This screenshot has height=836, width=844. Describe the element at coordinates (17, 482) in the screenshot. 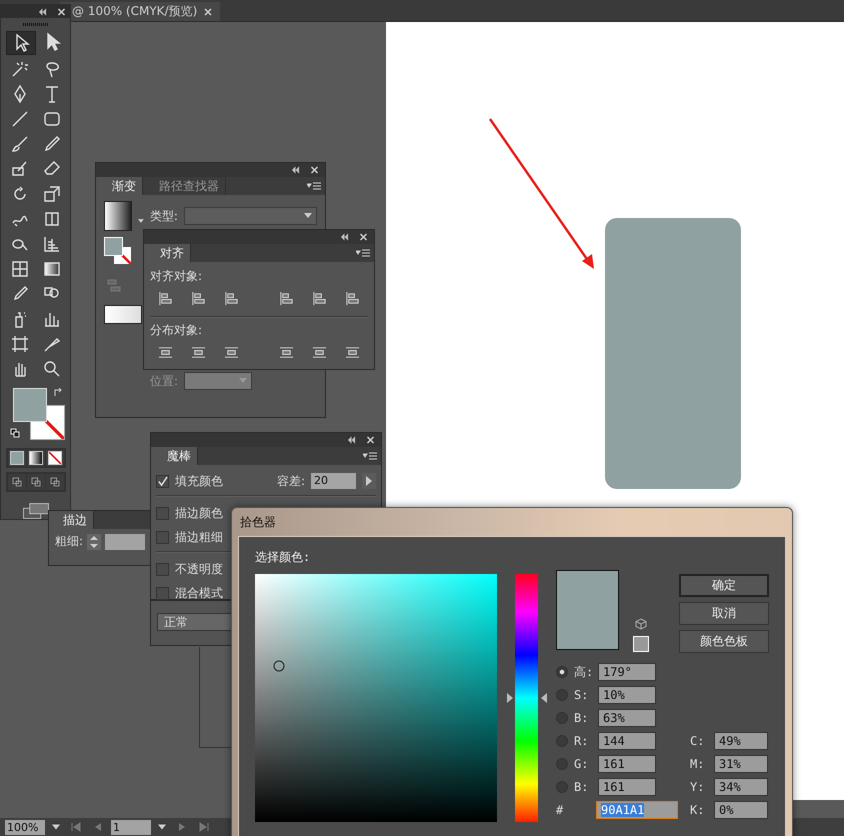

I see `draw-normal-icon` at that location.